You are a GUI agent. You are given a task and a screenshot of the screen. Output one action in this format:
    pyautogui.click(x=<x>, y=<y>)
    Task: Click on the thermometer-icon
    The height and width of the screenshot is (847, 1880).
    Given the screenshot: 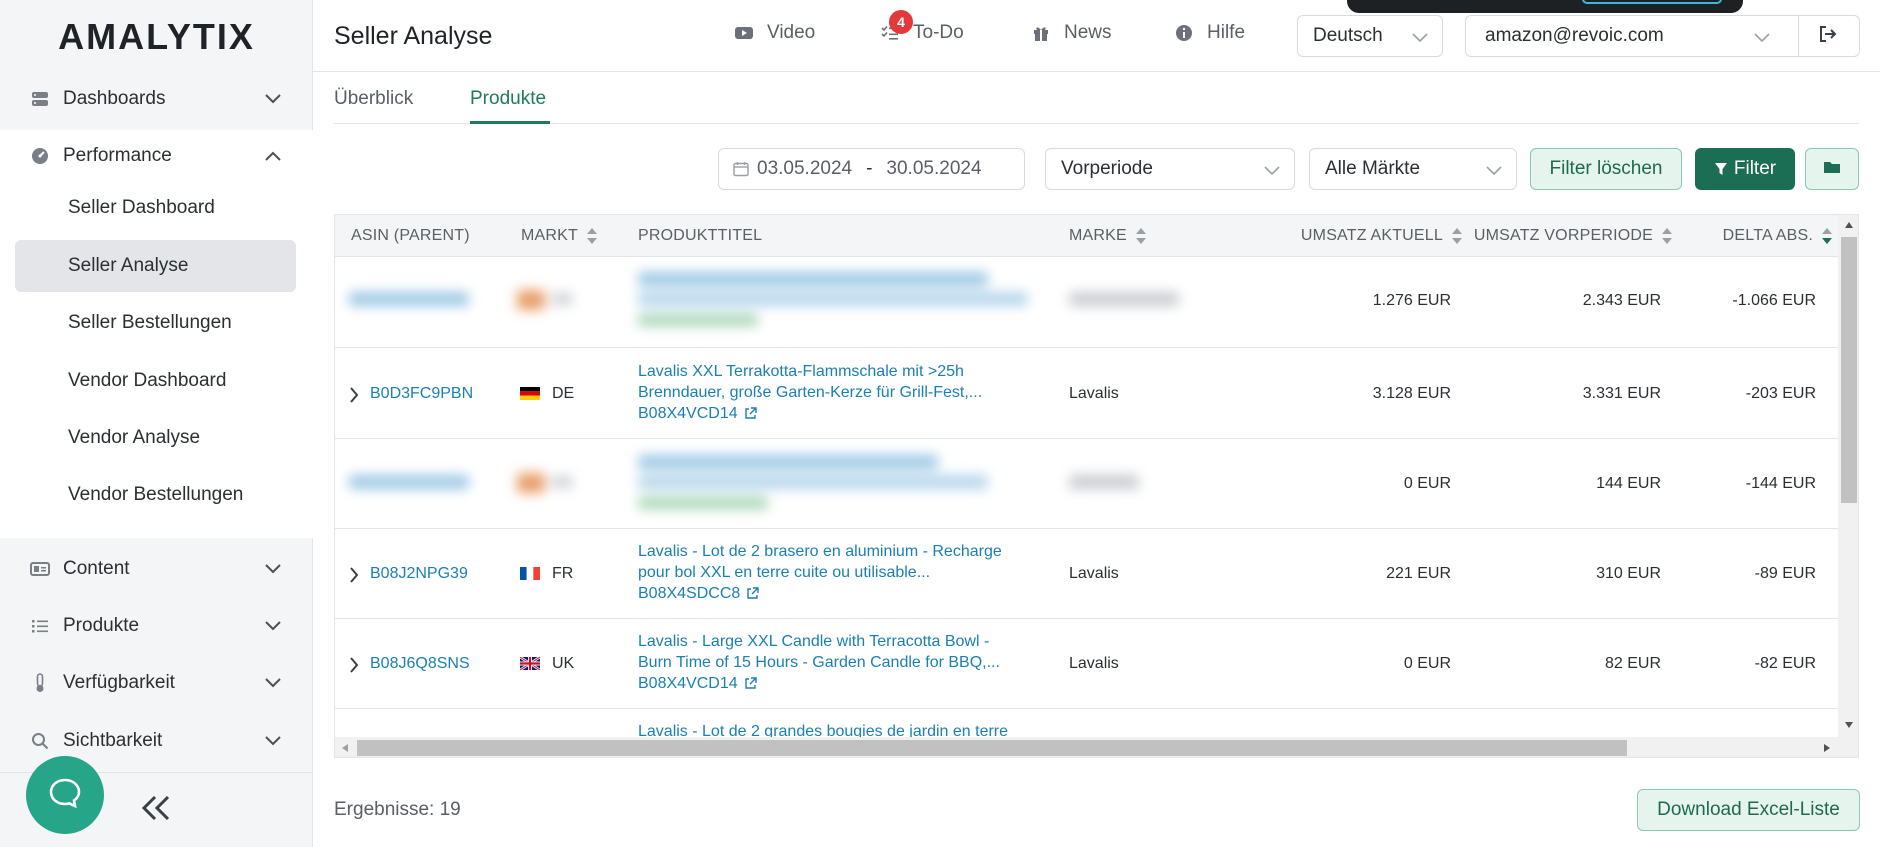 What is the action you would take?
    pyautogui.click(x=40, y=683)
    